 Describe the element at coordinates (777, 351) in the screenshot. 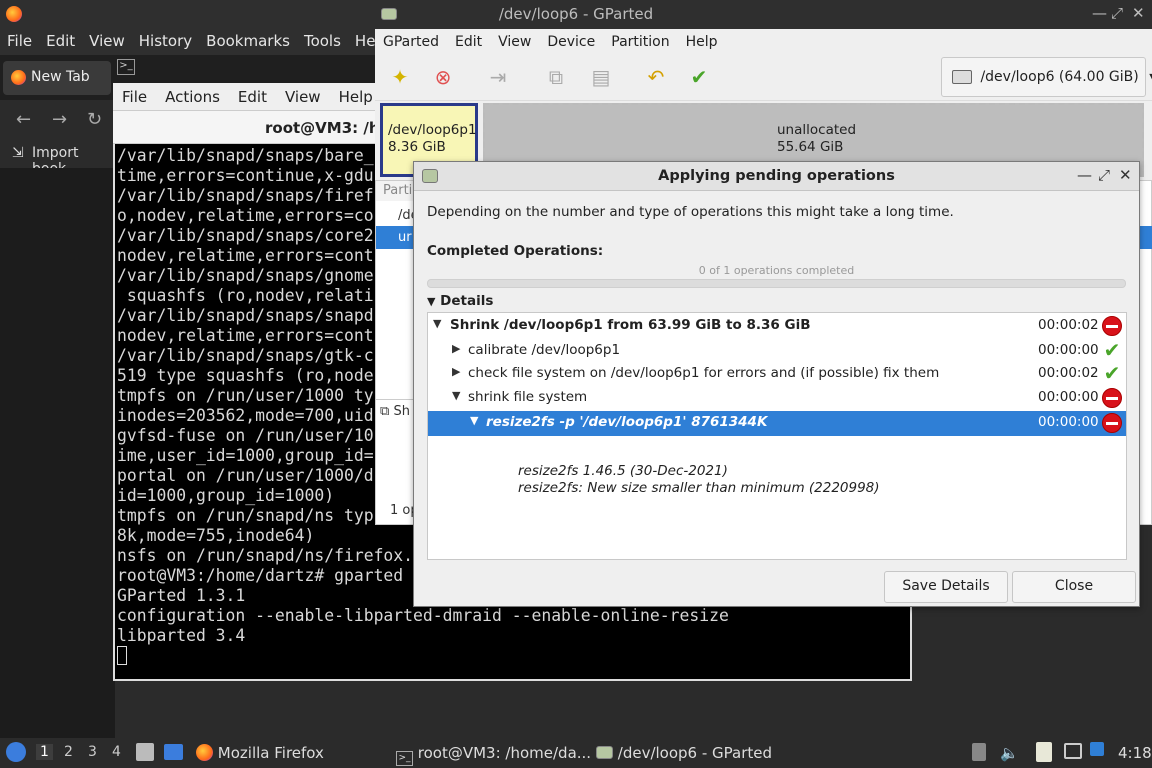

I see `operation-row-calibrate: ▶ calibrate /dev/loop6p1 00:00:00 ✔` at that location.